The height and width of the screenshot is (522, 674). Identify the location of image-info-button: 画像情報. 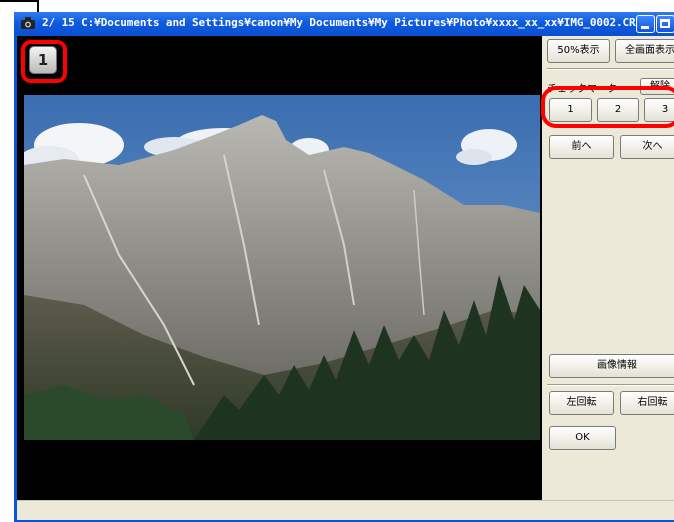
(611, 366).